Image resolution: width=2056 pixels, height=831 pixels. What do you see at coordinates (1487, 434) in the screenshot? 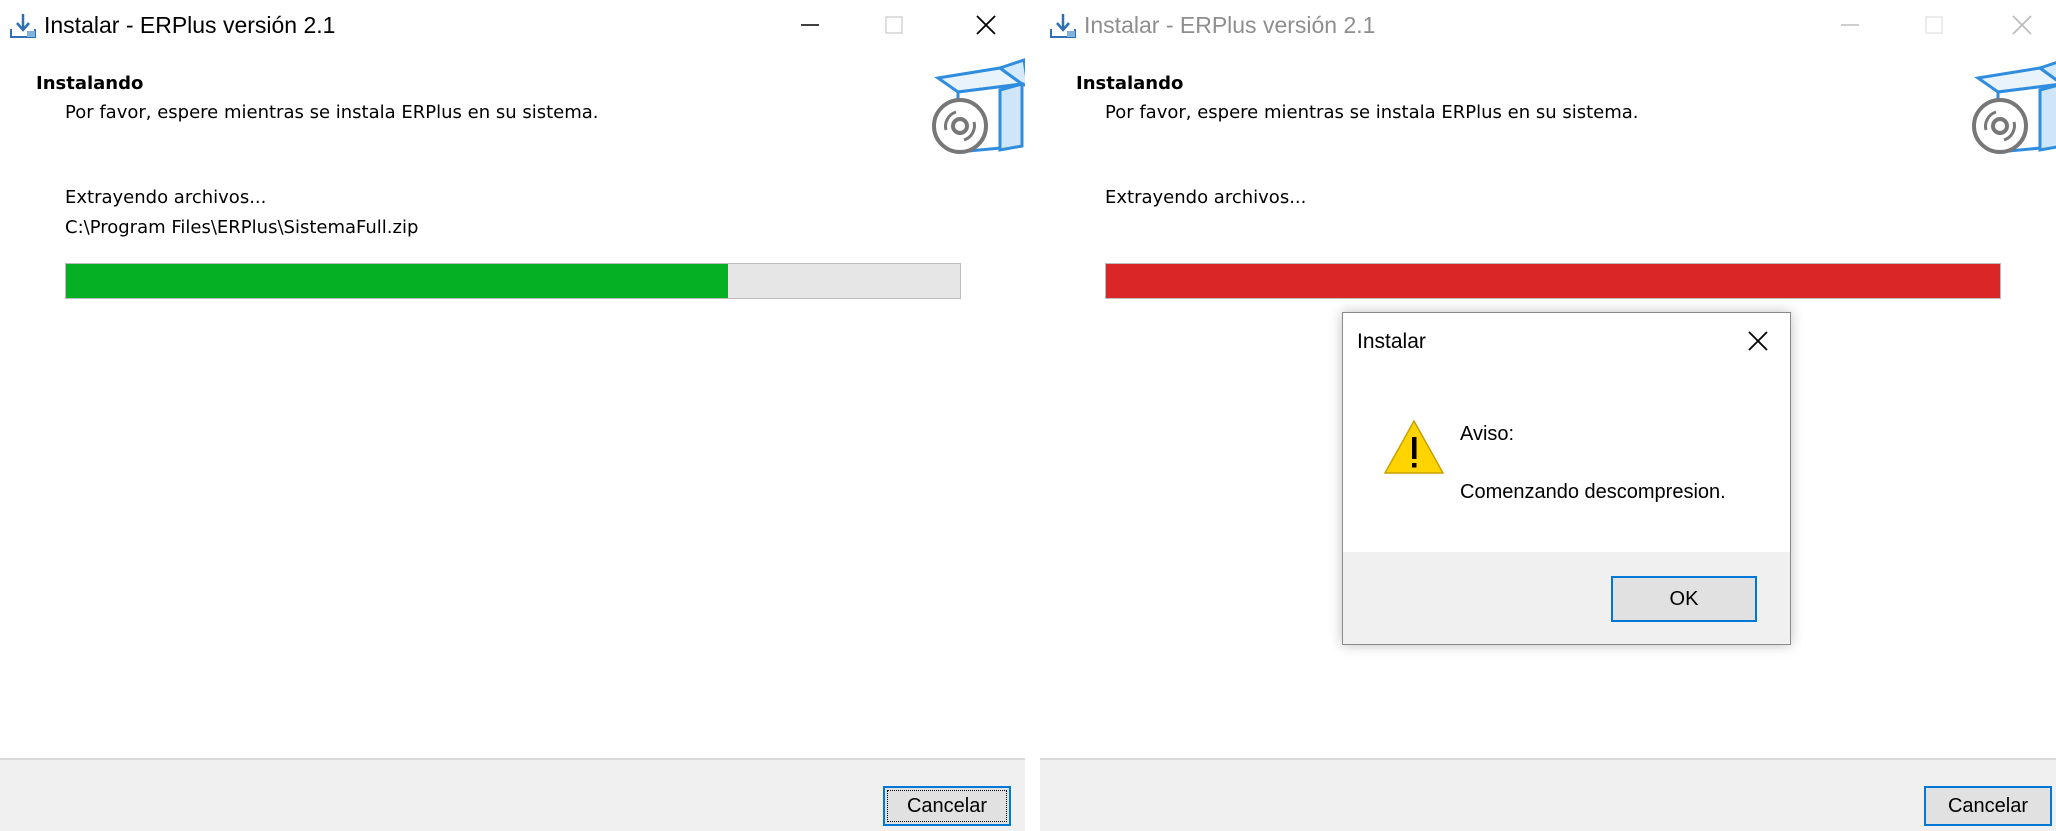
I see `message-title: Aviso:` at bounding box center [1487, 434].